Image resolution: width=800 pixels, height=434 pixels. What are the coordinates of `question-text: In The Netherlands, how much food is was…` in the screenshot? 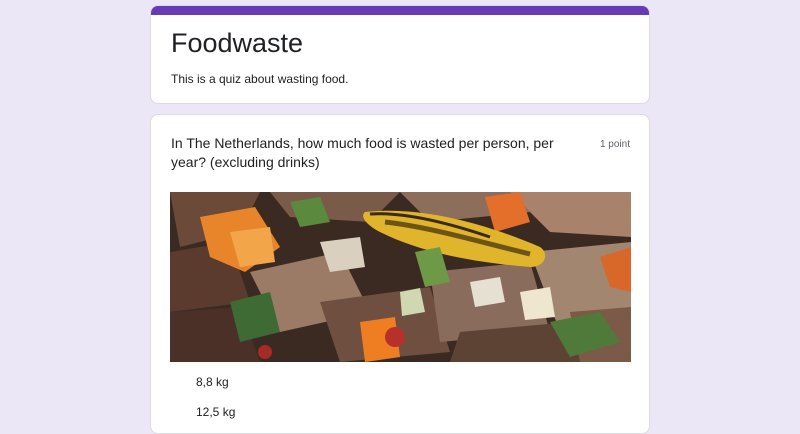 It's located at (362, 152).